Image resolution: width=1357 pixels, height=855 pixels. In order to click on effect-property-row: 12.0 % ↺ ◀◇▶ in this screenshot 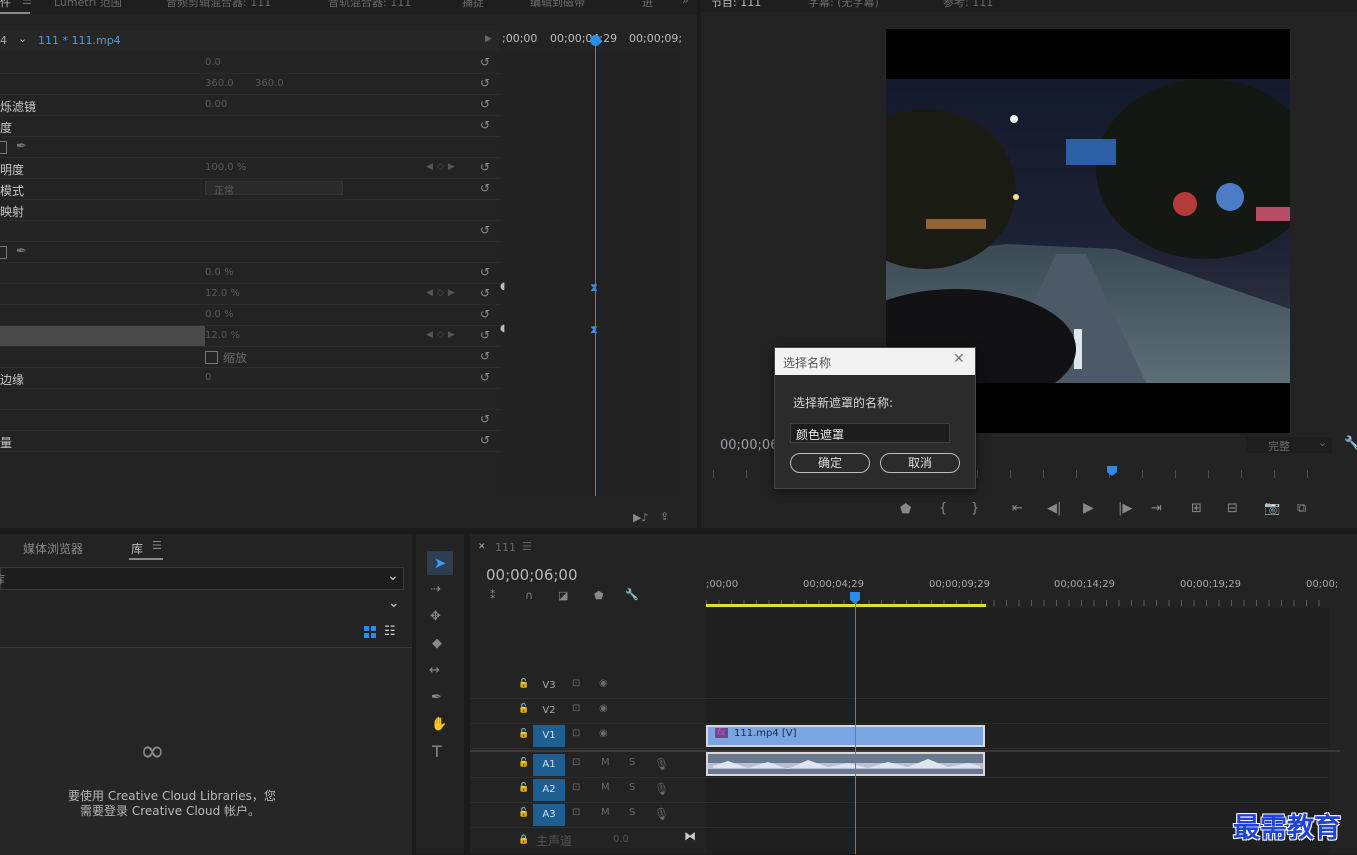, I will do `click(250, 294)`.